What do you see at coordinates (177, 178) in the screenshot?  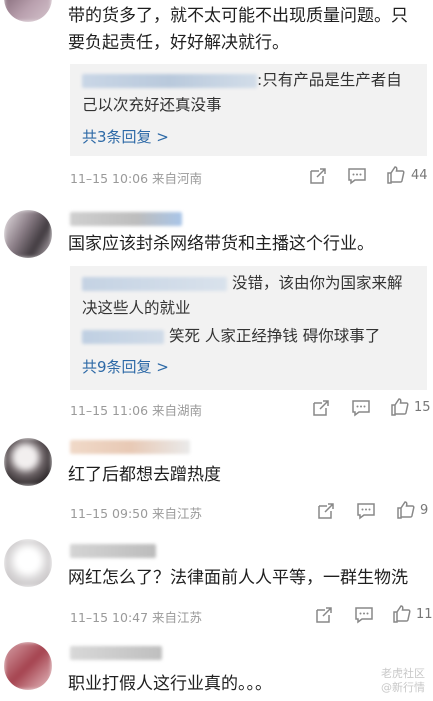 I see `comment-source: 来自河南` at bounding box center [177, 178].